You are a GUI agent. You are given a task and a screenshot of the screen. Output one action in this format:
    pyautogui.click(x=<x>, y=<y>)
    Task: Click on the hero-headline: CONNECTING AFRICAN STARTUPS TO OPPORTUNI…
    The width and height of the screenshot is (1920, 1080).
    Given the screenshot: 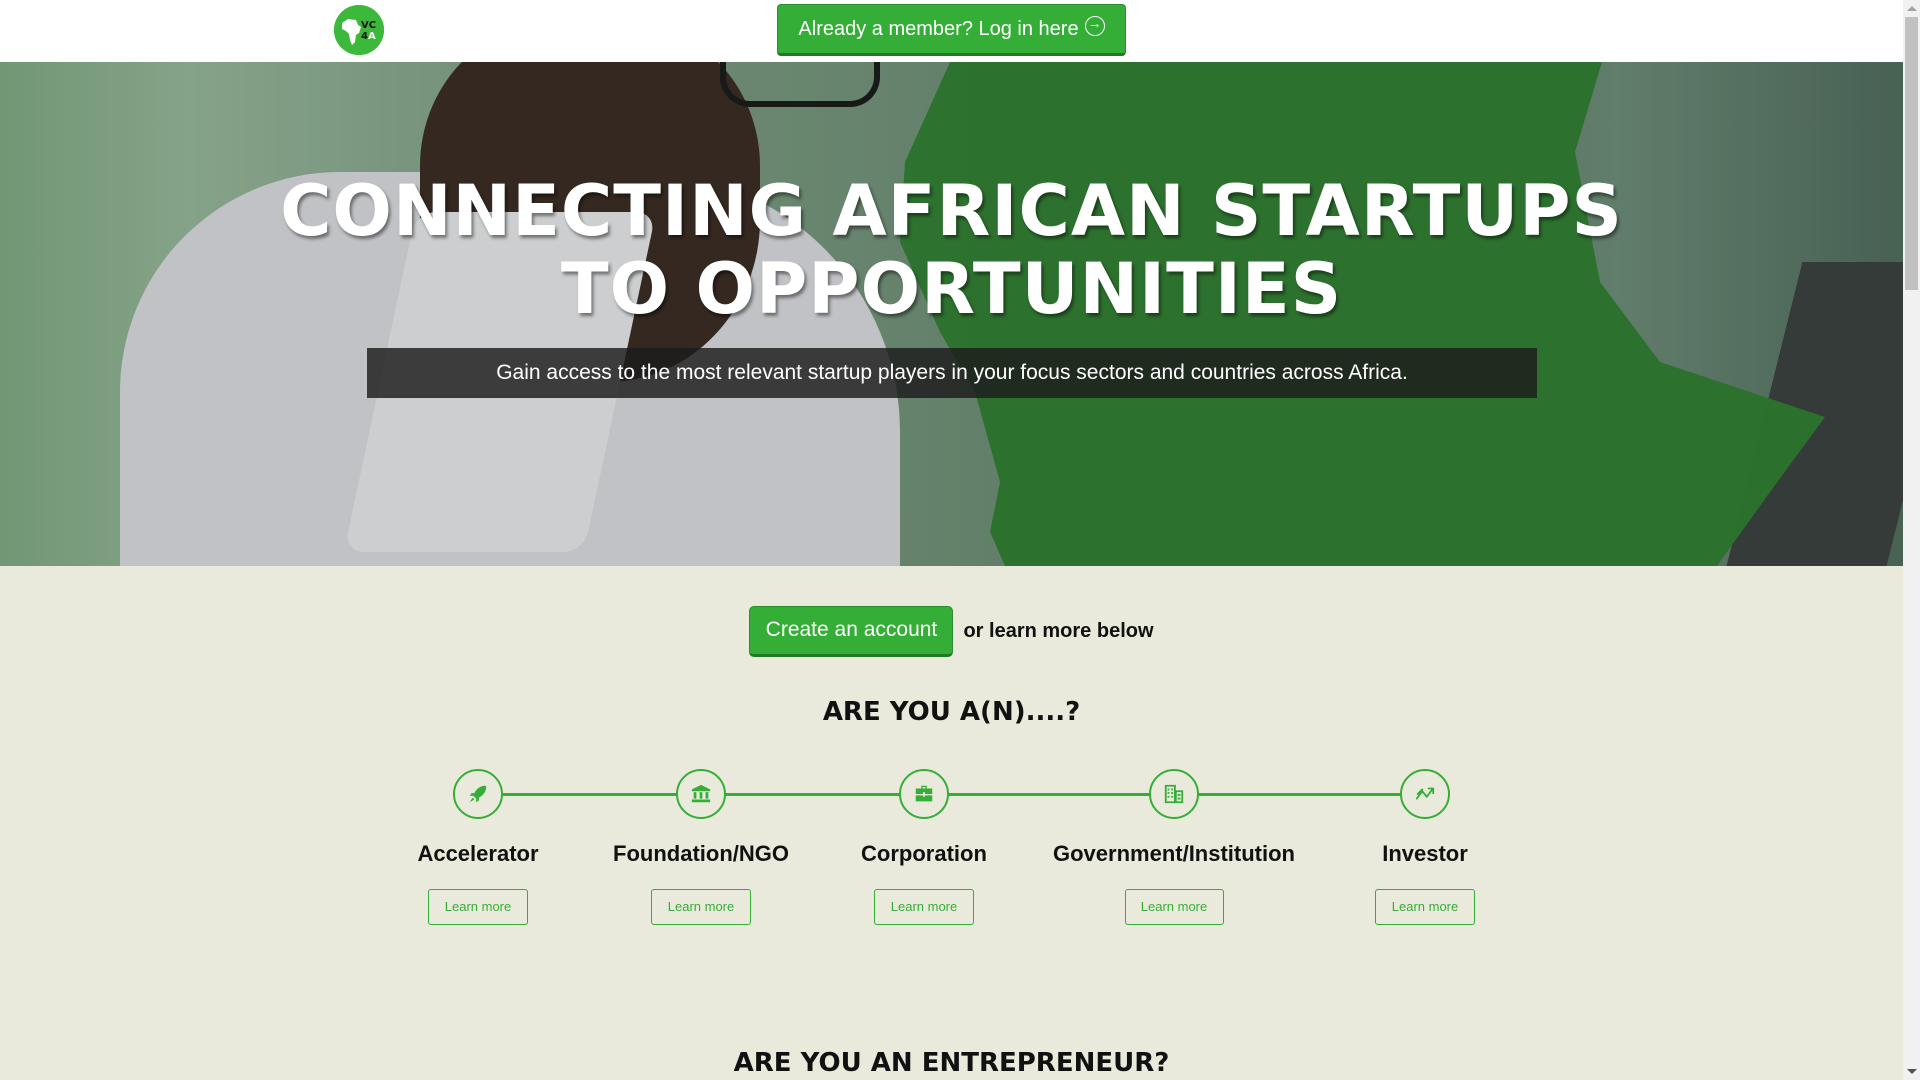 What is the action you would take?
    pyautogui.click(x=951, y=250)
    